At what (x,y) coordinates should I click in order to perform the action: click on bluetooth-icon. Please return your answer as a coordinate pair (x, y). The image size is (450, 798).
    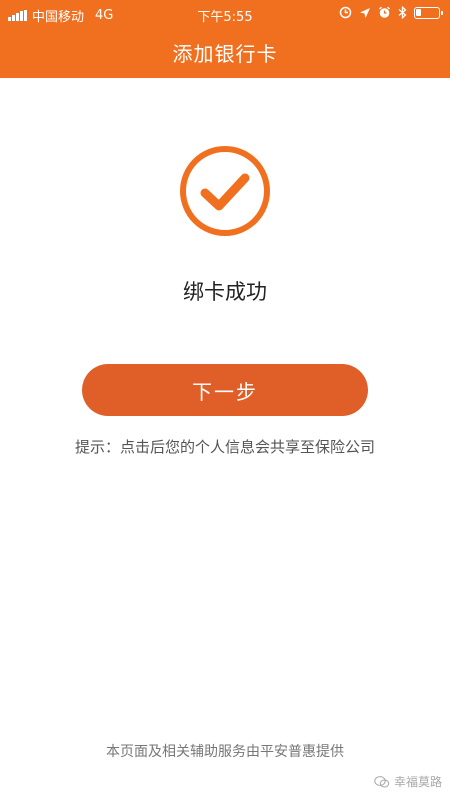
    Looking at the image, I should click on (402, 12).